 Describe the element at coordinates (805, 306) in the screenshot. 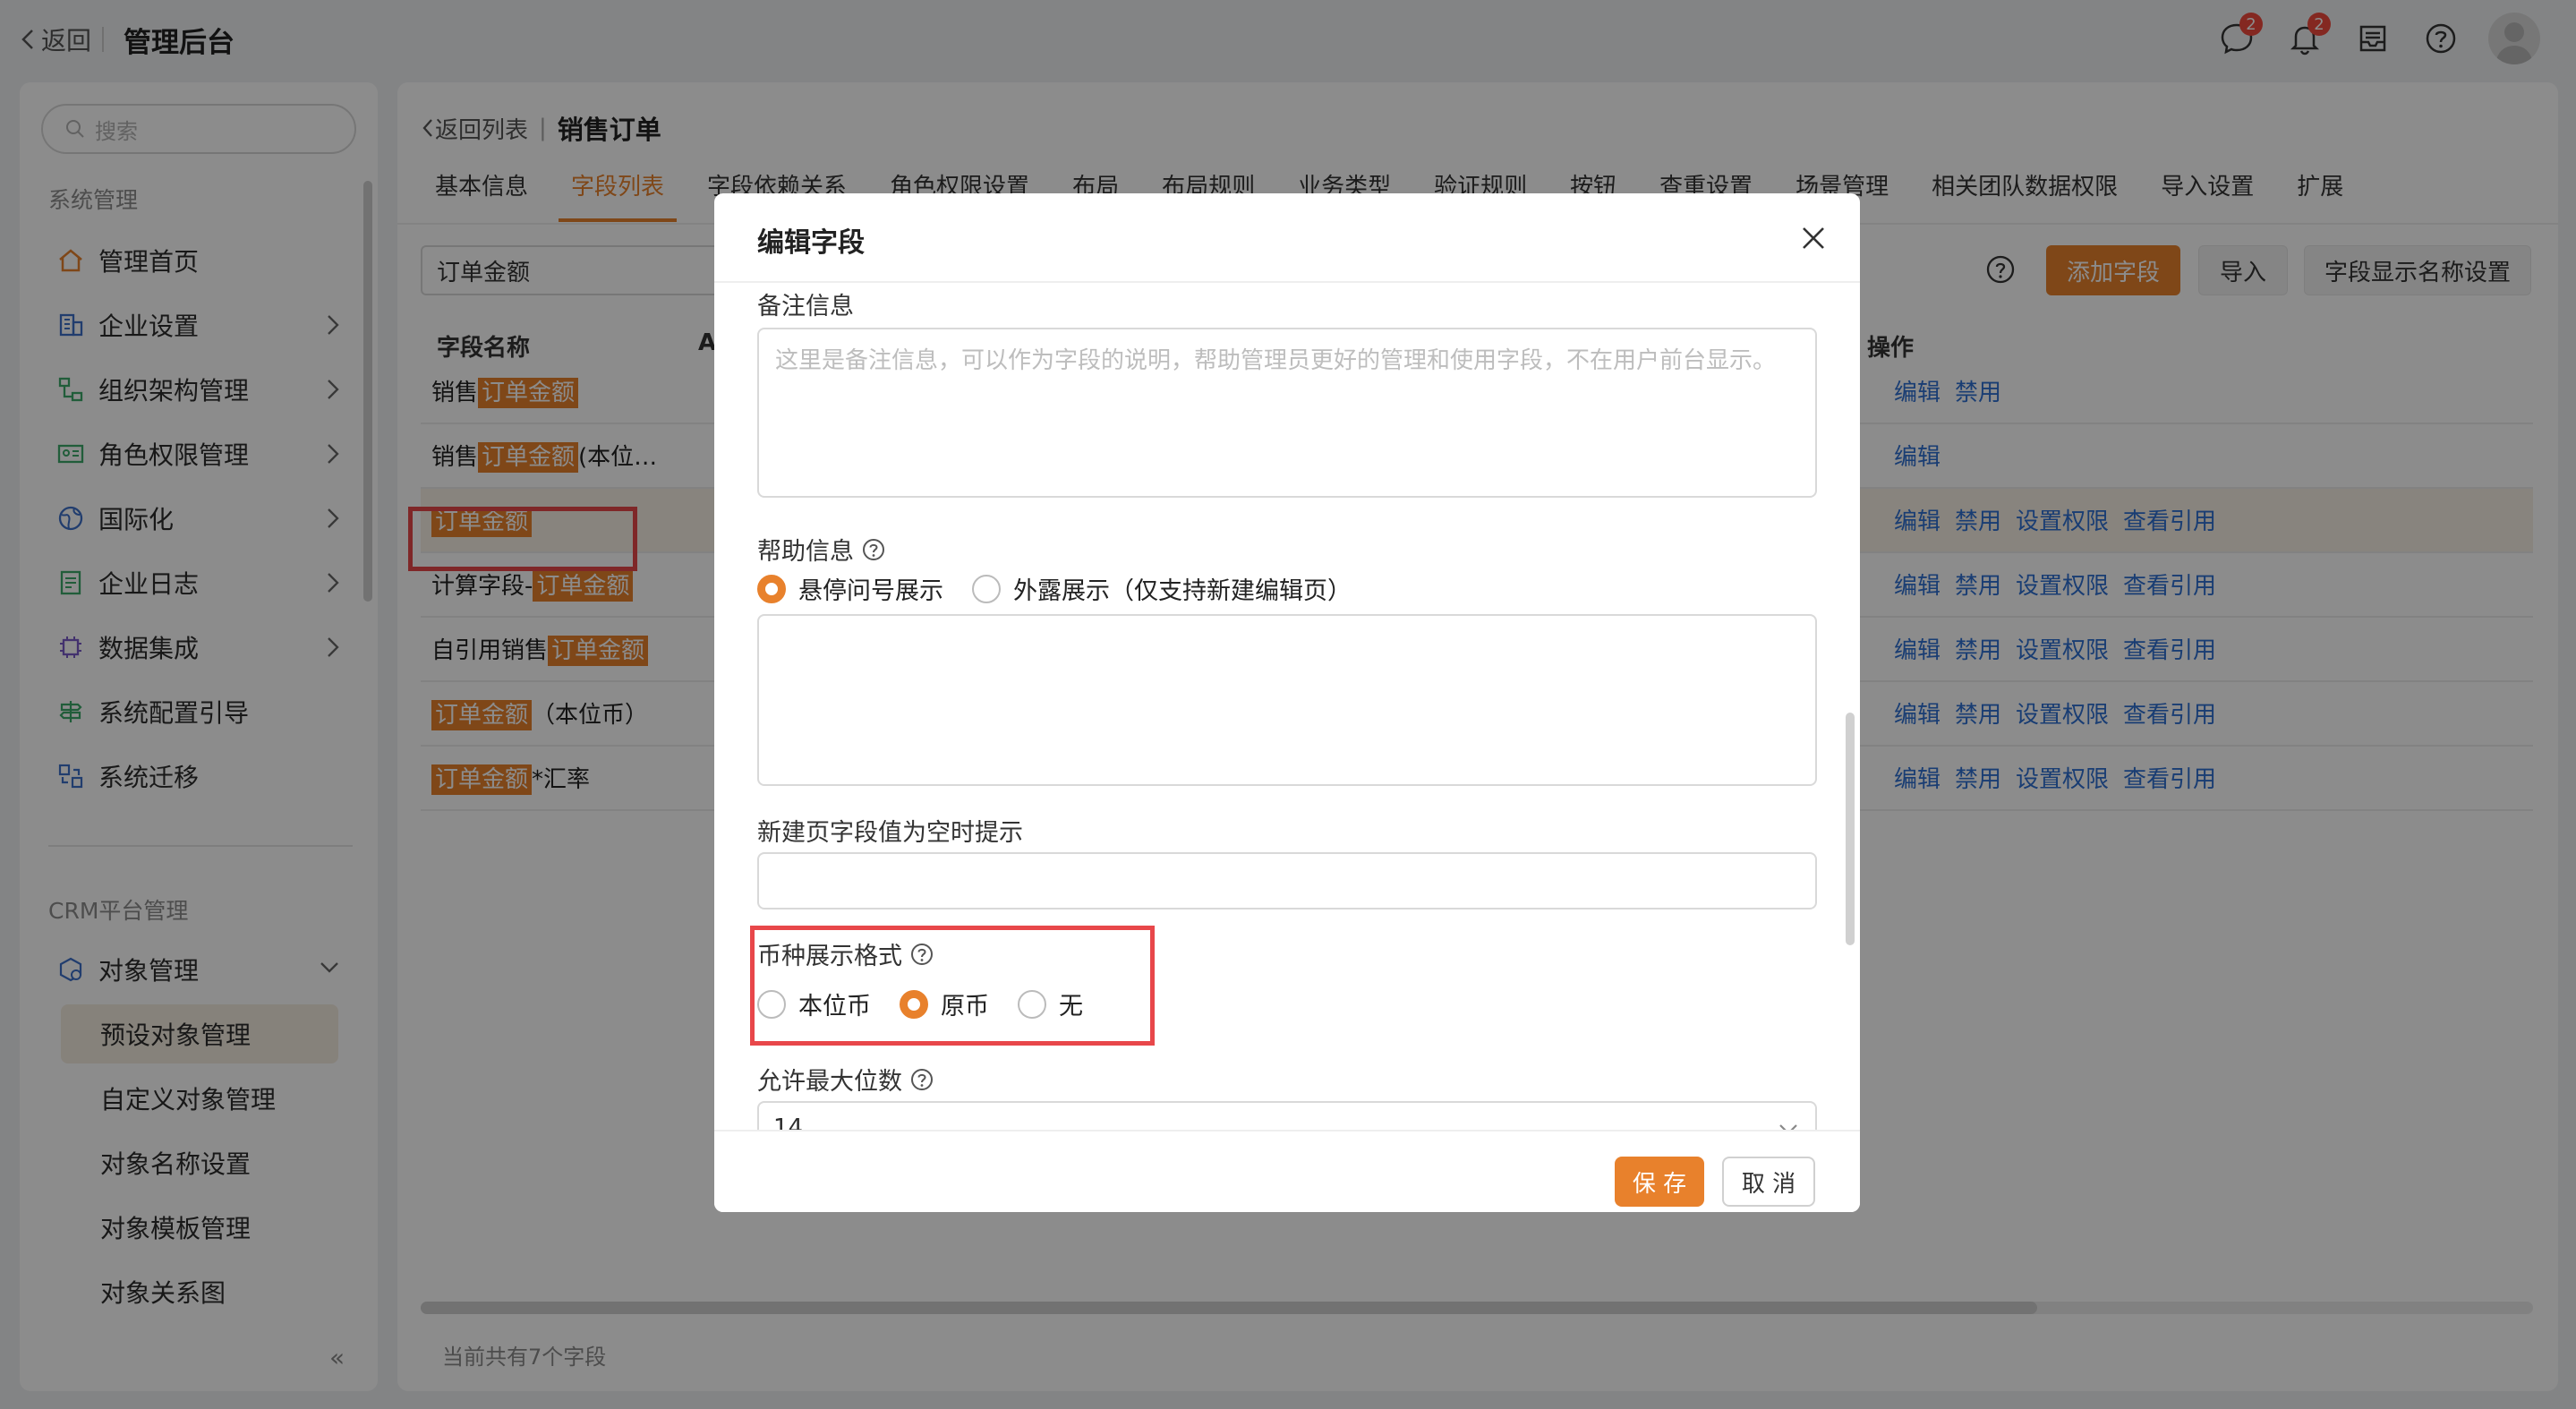

I see `remark-label: 备注信息` at that location.